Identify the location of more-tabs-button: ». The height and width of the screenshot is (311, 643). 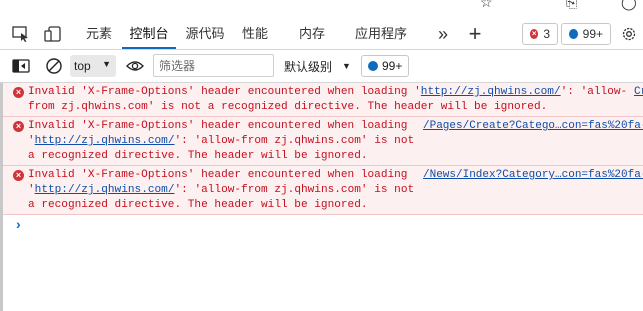
(443, 34).